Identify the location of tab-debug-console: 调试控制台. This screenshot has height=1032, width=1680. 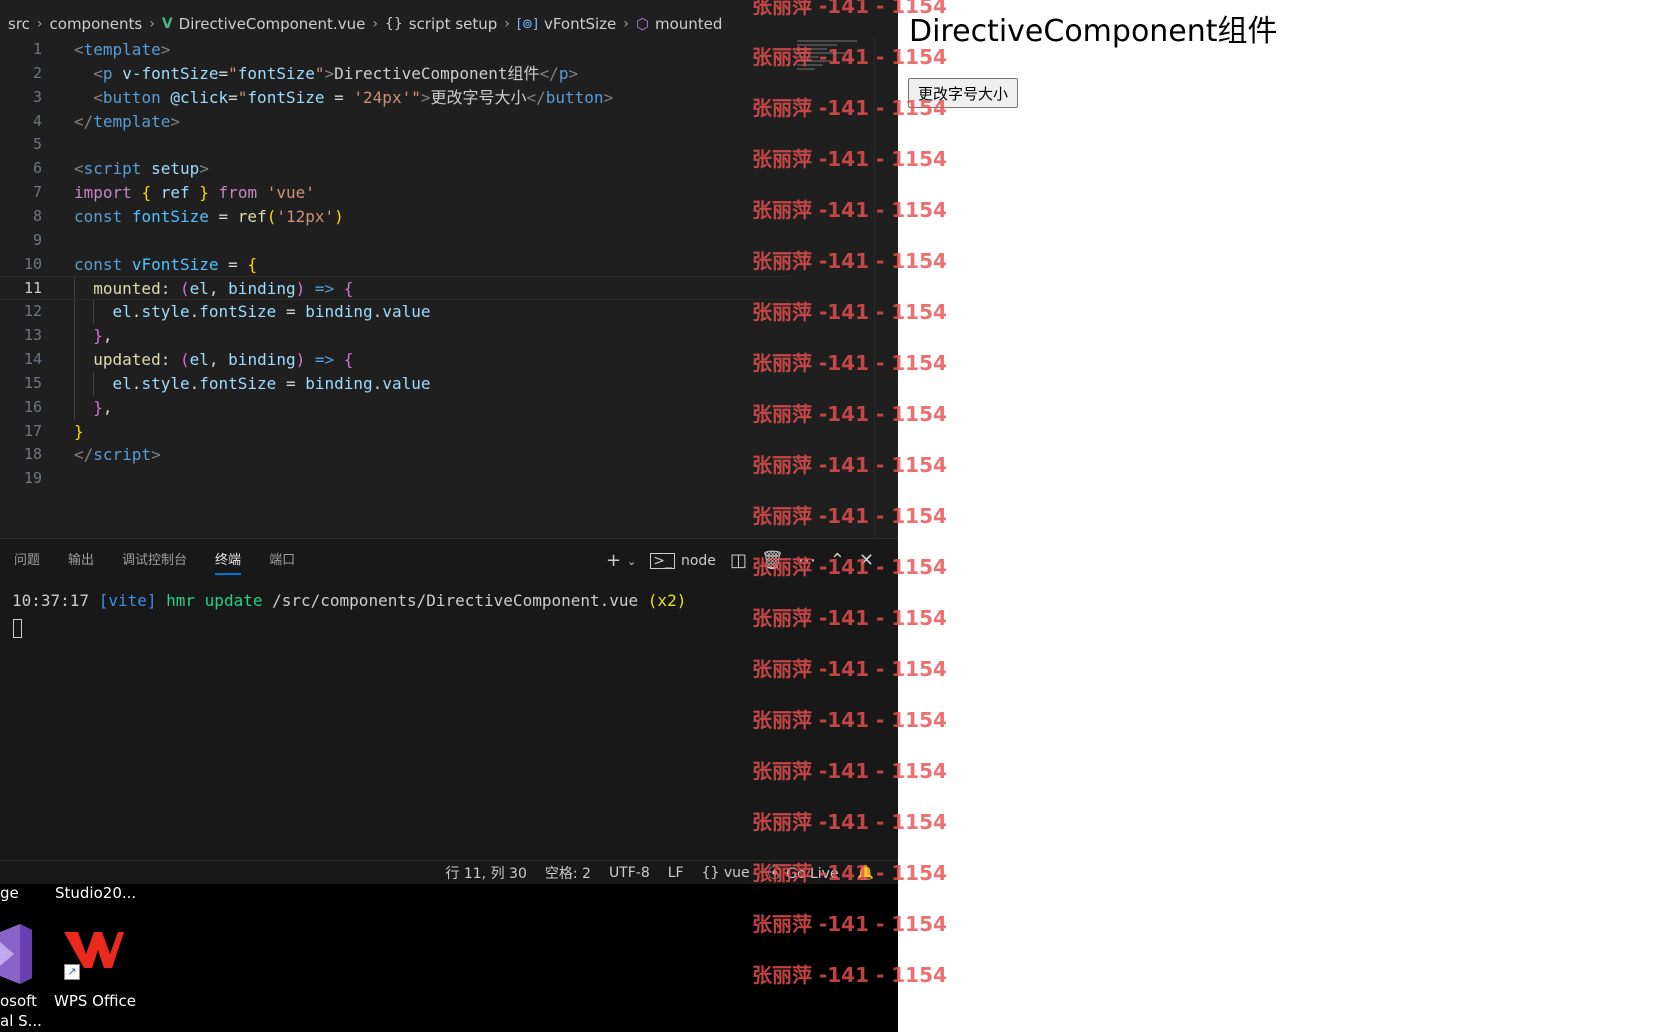
(154, 561).